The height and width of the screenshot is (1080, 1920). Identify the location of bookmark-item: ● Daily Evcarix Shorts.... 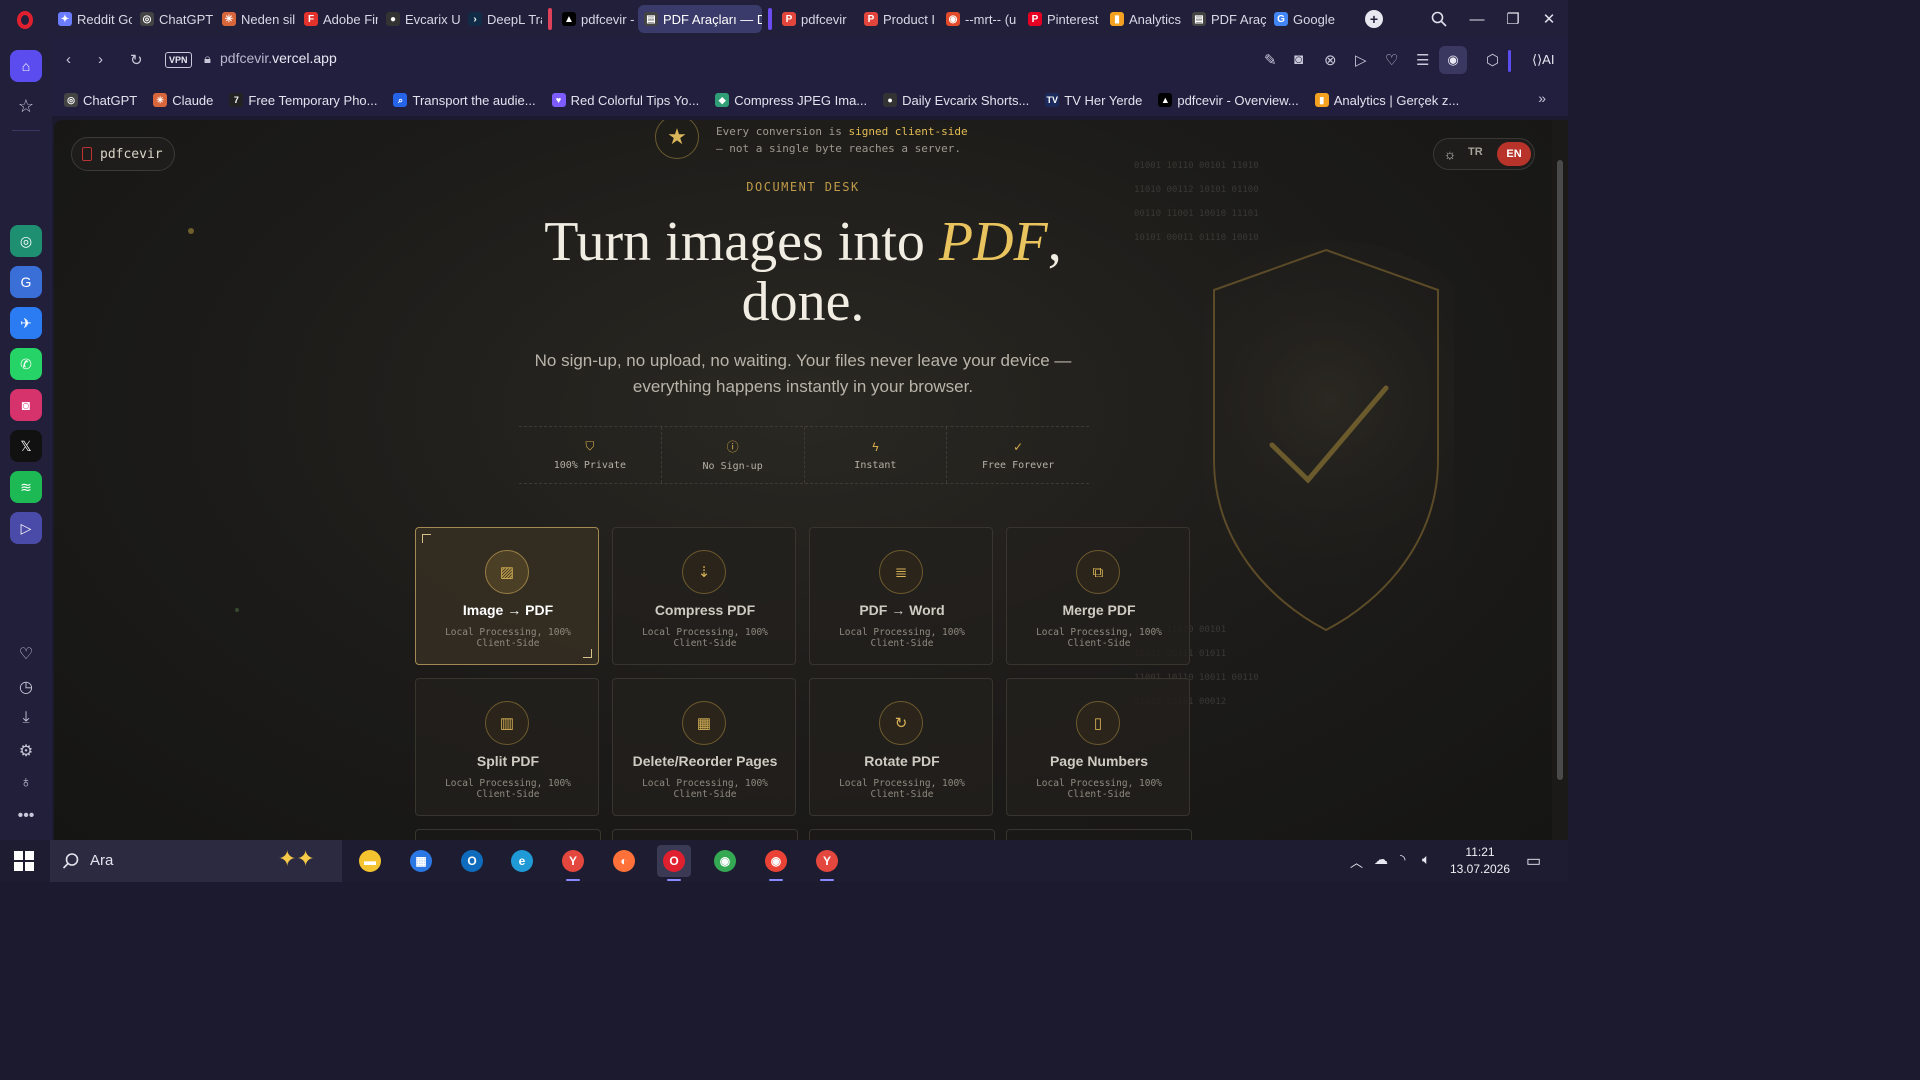
(956, 100).